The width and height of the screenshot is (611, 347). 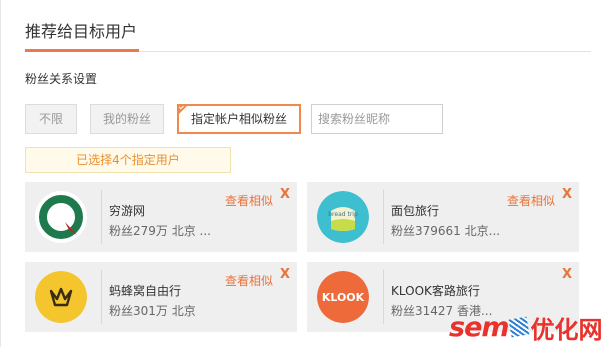 I want to click on bread-trip-logo-icon: bread trip, so click(x=343, y=217).